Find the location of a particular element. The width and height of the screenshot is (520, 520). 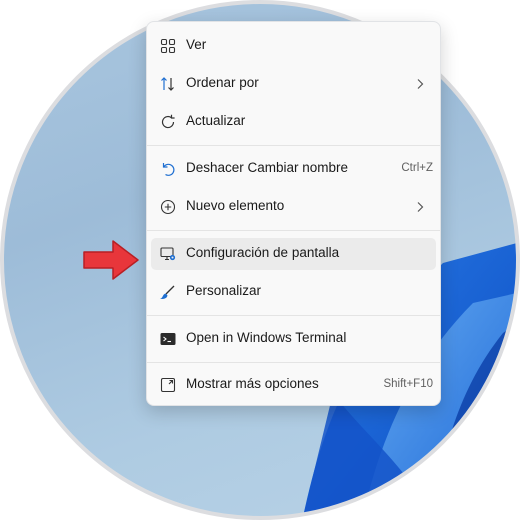

menu-item-configuracion-de-pantalla: Configuración de pantalla is located at coordinates (293, 254).